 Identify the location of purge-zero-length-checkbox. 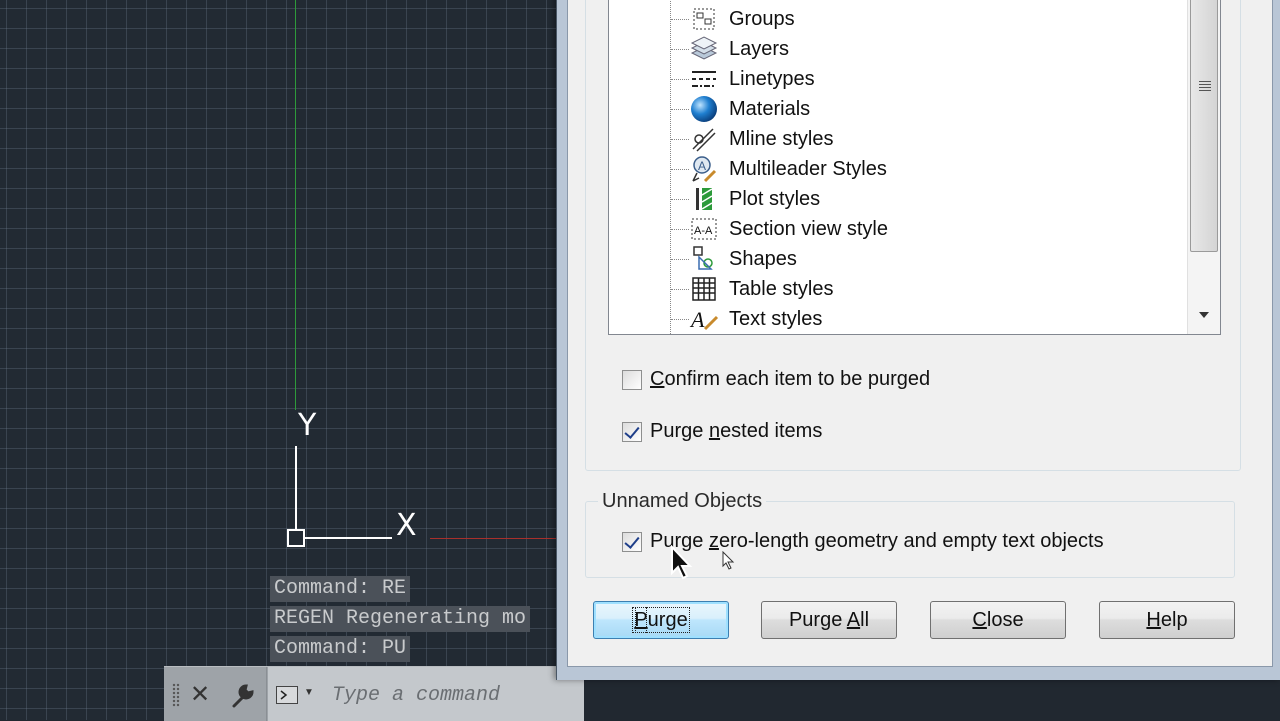
(632, 541).